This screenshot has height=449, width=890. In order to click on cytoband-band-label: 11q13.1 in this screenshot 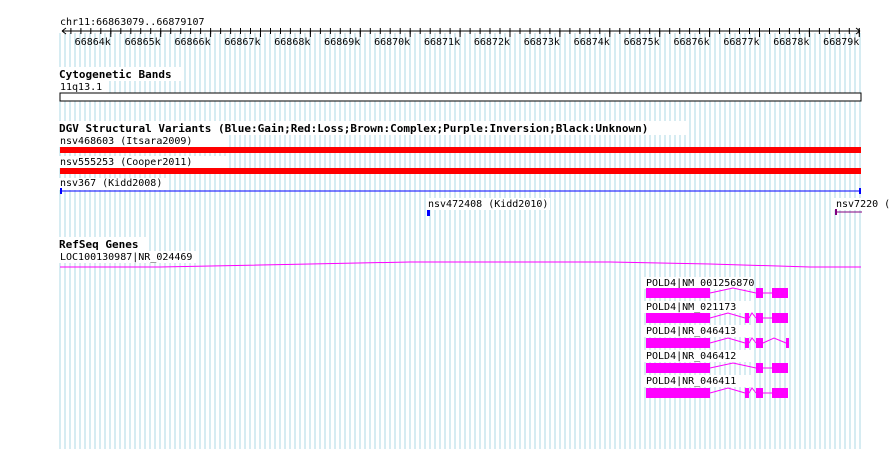, I will do `click(81, 87)`.